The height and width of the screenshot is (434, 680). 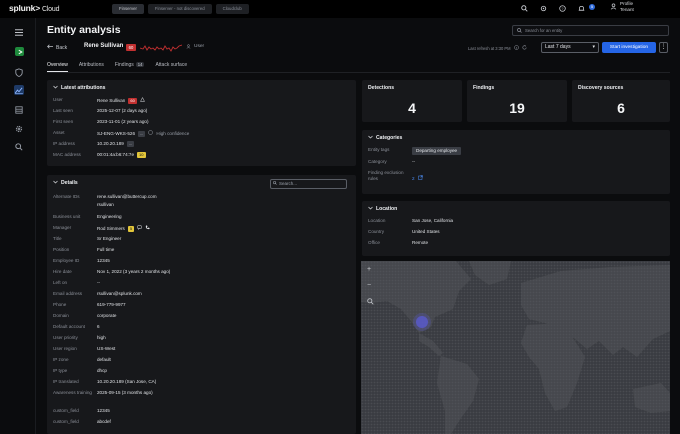 I want to click on more-options-icon: ⋮, so click(x=663, y=47).